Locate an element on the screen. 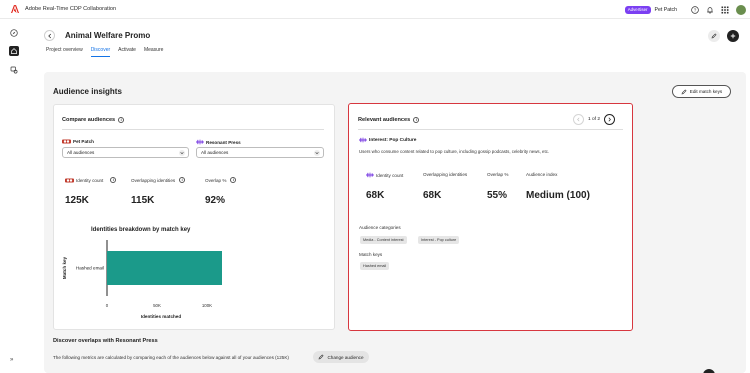  pet-patch-label: Pet Patch is located at coordinates (78, 141).